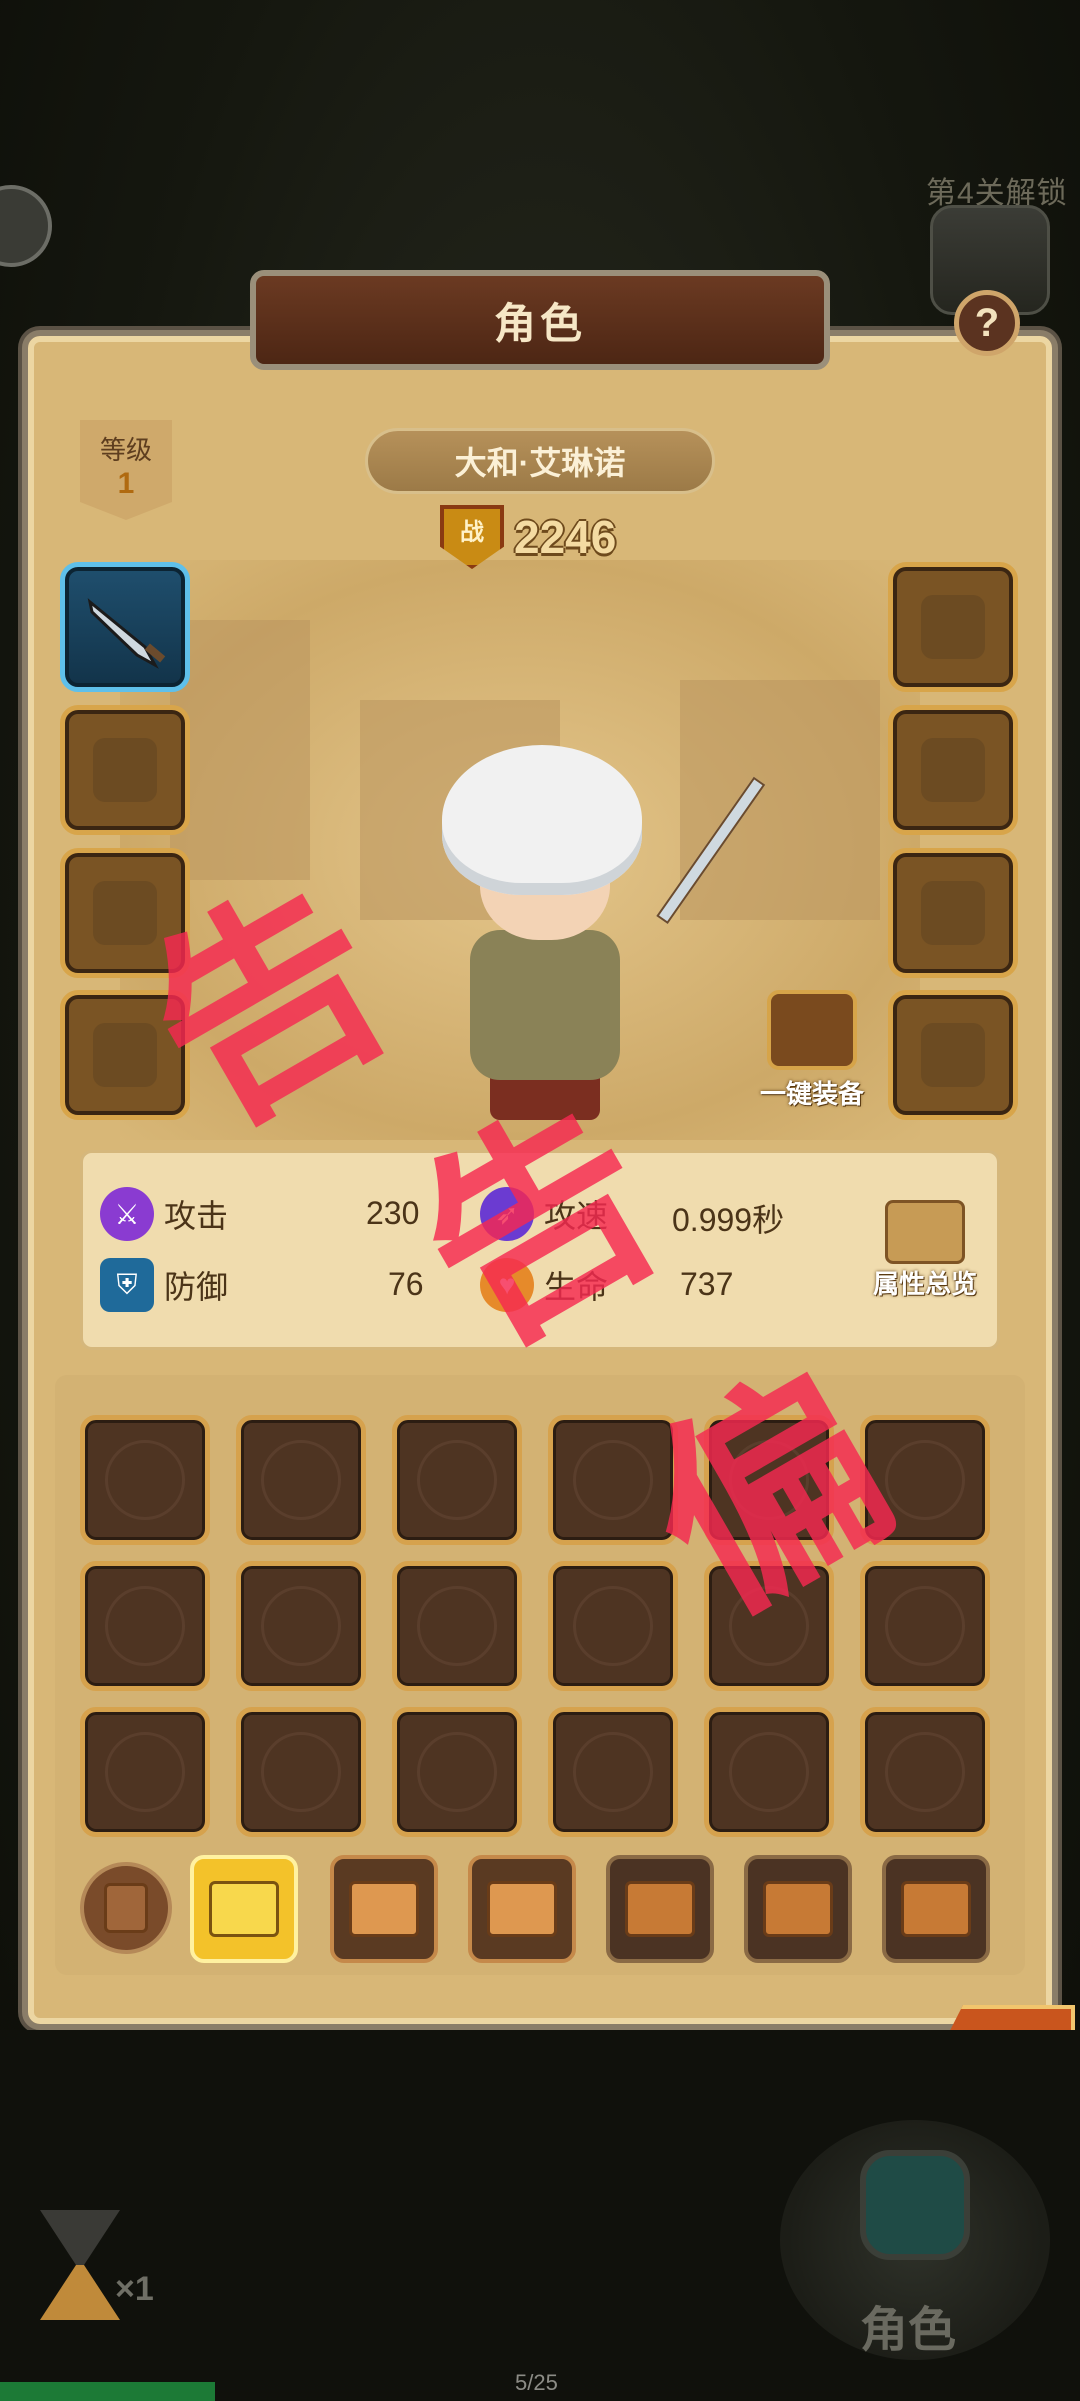 The image size is (1080, 2401). I want to click on speed-control, so click(80, 2265).